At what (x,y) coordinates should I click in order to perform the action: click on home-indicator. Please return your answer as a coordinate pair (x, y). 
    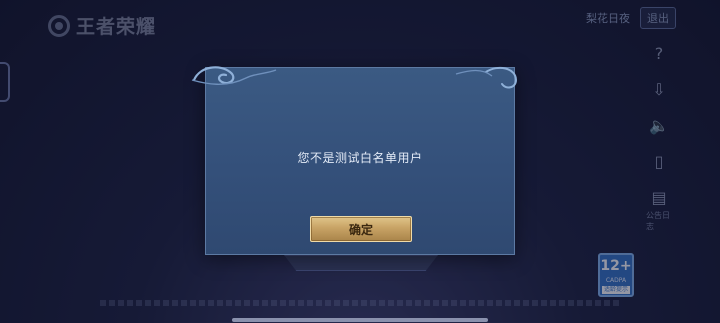
    Looking at the image, I should click on (360, 320).